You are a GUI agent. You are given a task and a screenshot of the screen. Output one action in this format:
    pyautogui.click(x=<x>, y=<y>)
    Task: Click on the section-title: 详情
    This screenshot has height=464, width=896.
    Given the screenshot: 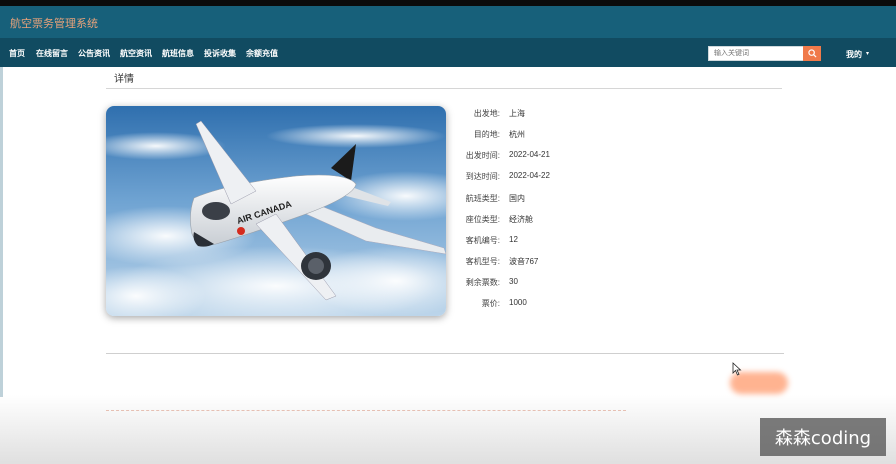 What is the action you would take?
    pyautogui.click(x=124, y=79)
    